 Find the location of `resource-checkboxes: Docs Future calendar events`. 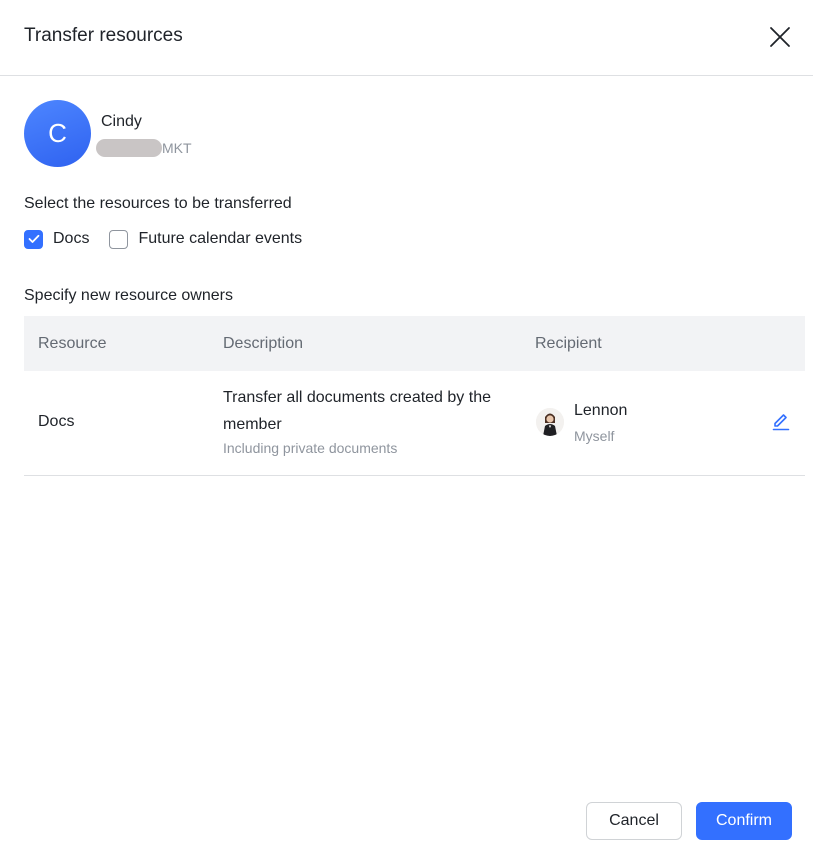

resource-checkboxes: Docs Future calendar events is located at coordinates (163, 239).